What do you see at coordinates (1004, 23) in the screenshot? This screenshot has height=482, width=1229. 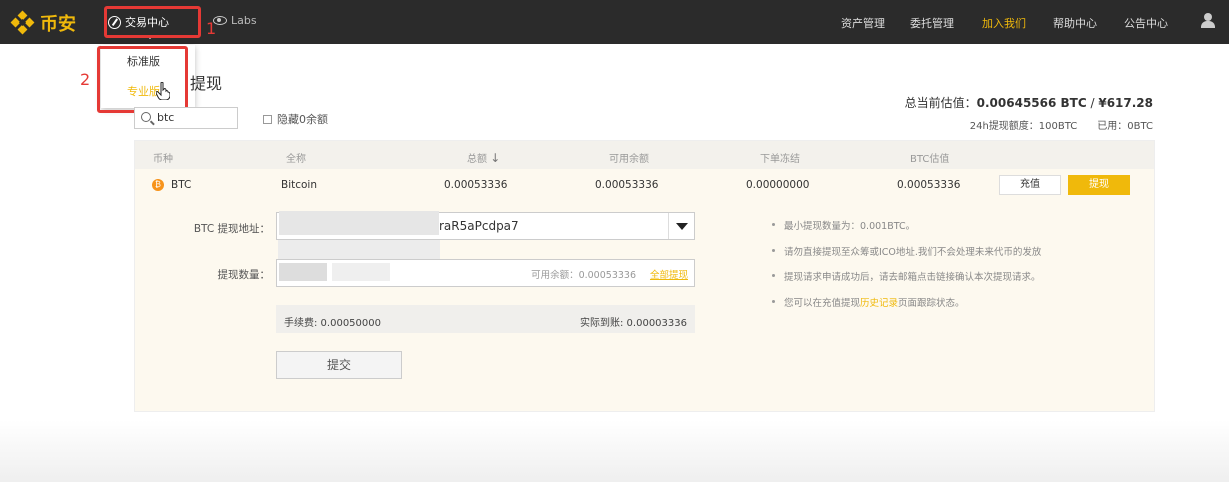 I see `nav-join-us: 加入我们` at bounding box center [1004, 23].